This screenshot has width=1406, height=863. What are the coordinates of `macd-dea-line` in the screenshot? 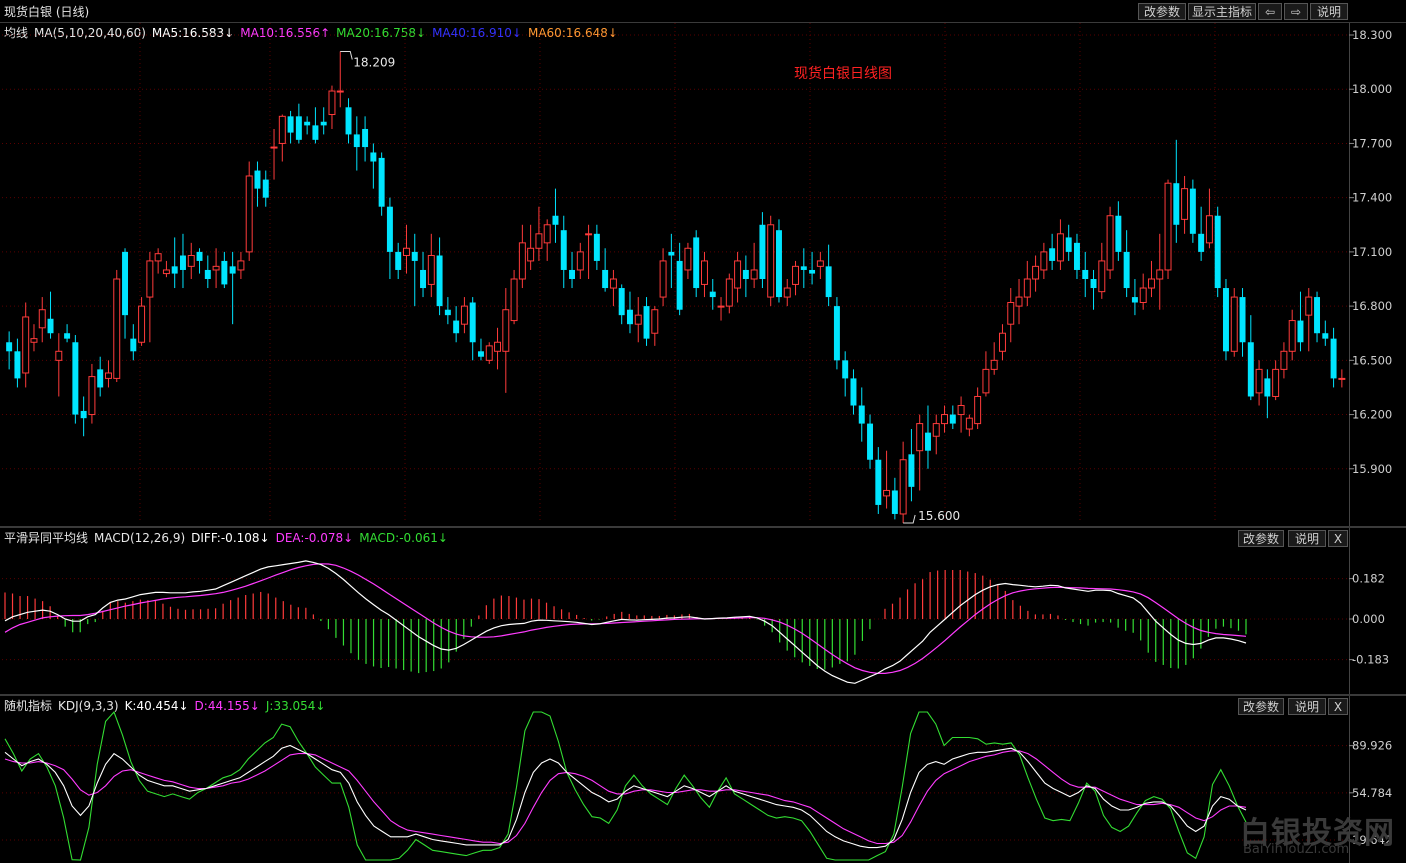 It's located at (625, 619).